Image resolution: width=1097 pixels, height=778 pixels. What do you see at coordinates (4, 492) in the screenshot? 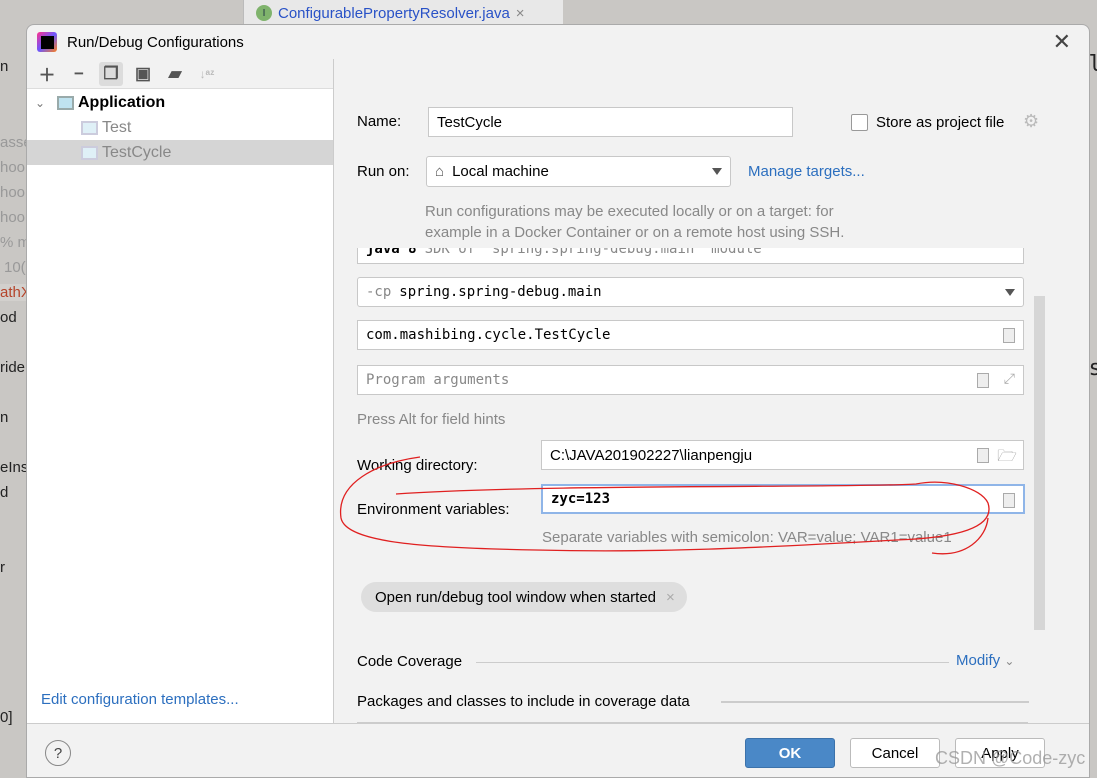
I see `bg-text: d` at bounding box center [4, 492].